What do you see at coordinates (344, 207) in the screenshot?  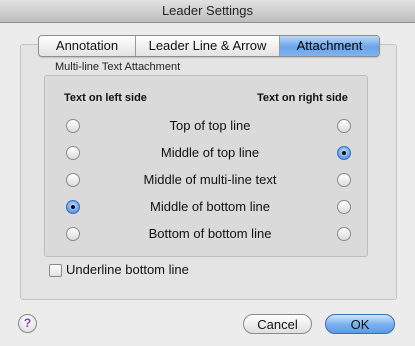 I see `radio-right-middle-of-bottom-line` at bounding box center [344, 207].